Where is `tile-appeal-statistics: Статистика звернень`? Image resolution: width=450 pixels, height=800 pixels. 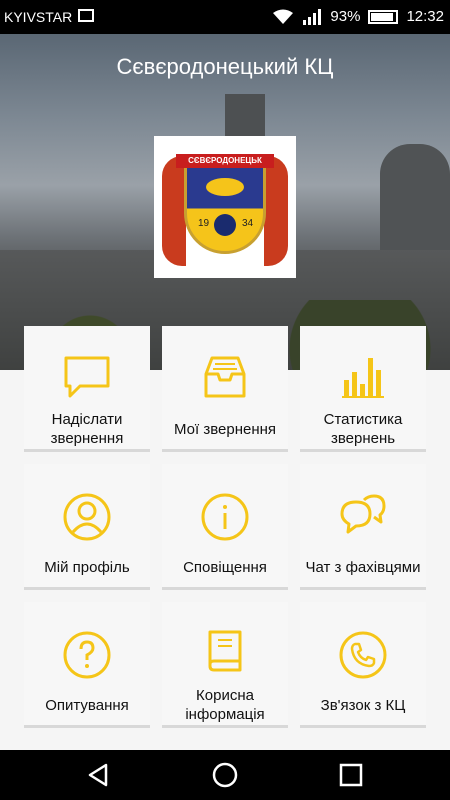
tile-appeal-statistics: Статистика звернень is located at coordinates (363, 389).